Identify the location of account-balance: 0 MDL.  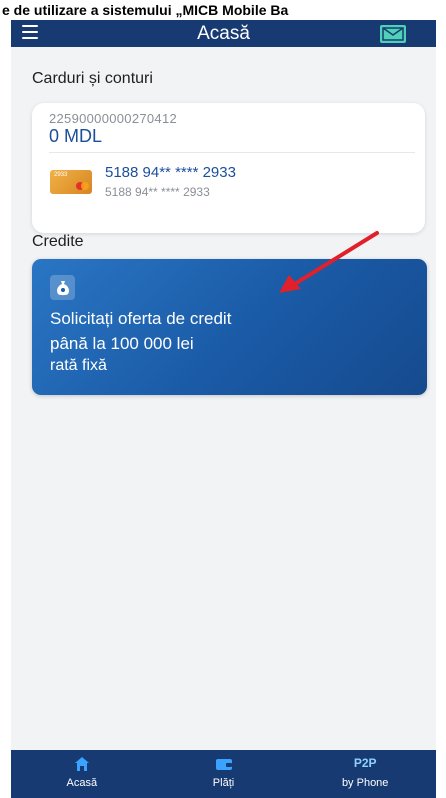
(76, 136).